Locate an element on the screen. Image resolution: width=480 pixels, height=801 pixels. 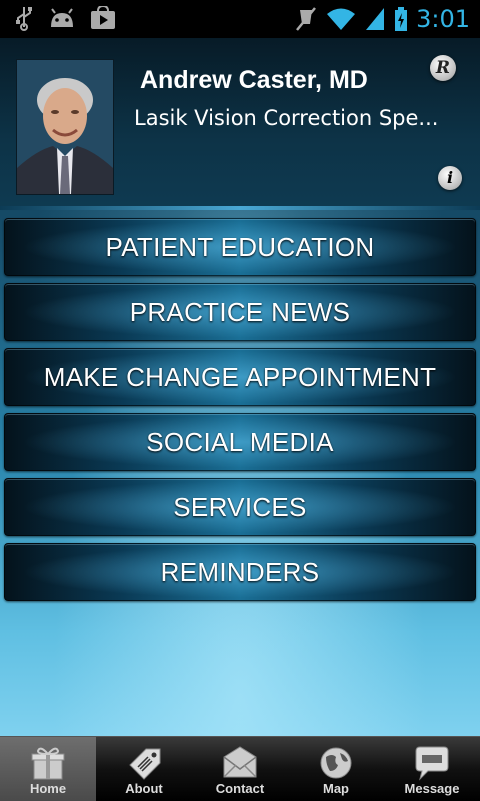
make-change-appointment-button: MAKE CHANGE APPOINTMENT is located at coordinates (240, 377).